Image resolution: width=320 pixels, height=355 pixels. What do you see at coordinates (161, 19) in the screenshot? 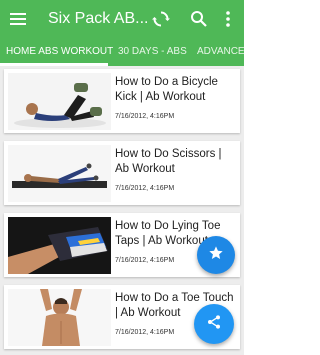
I see `refresh-icon` at bounding box center [161, 19].